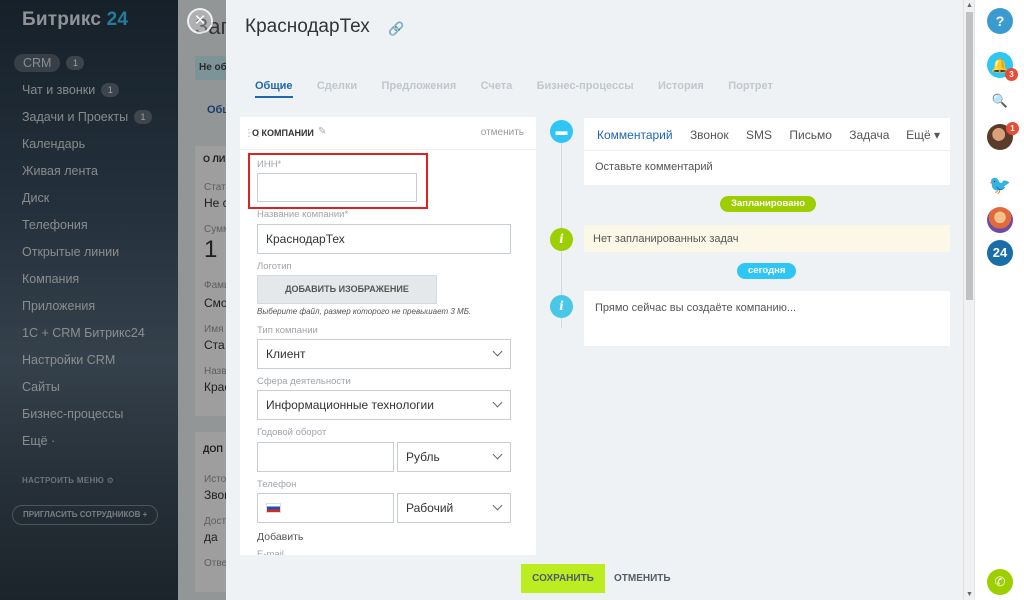 The image size is (1024, 600). I want to click on timeline-divider, so click(767, 150).